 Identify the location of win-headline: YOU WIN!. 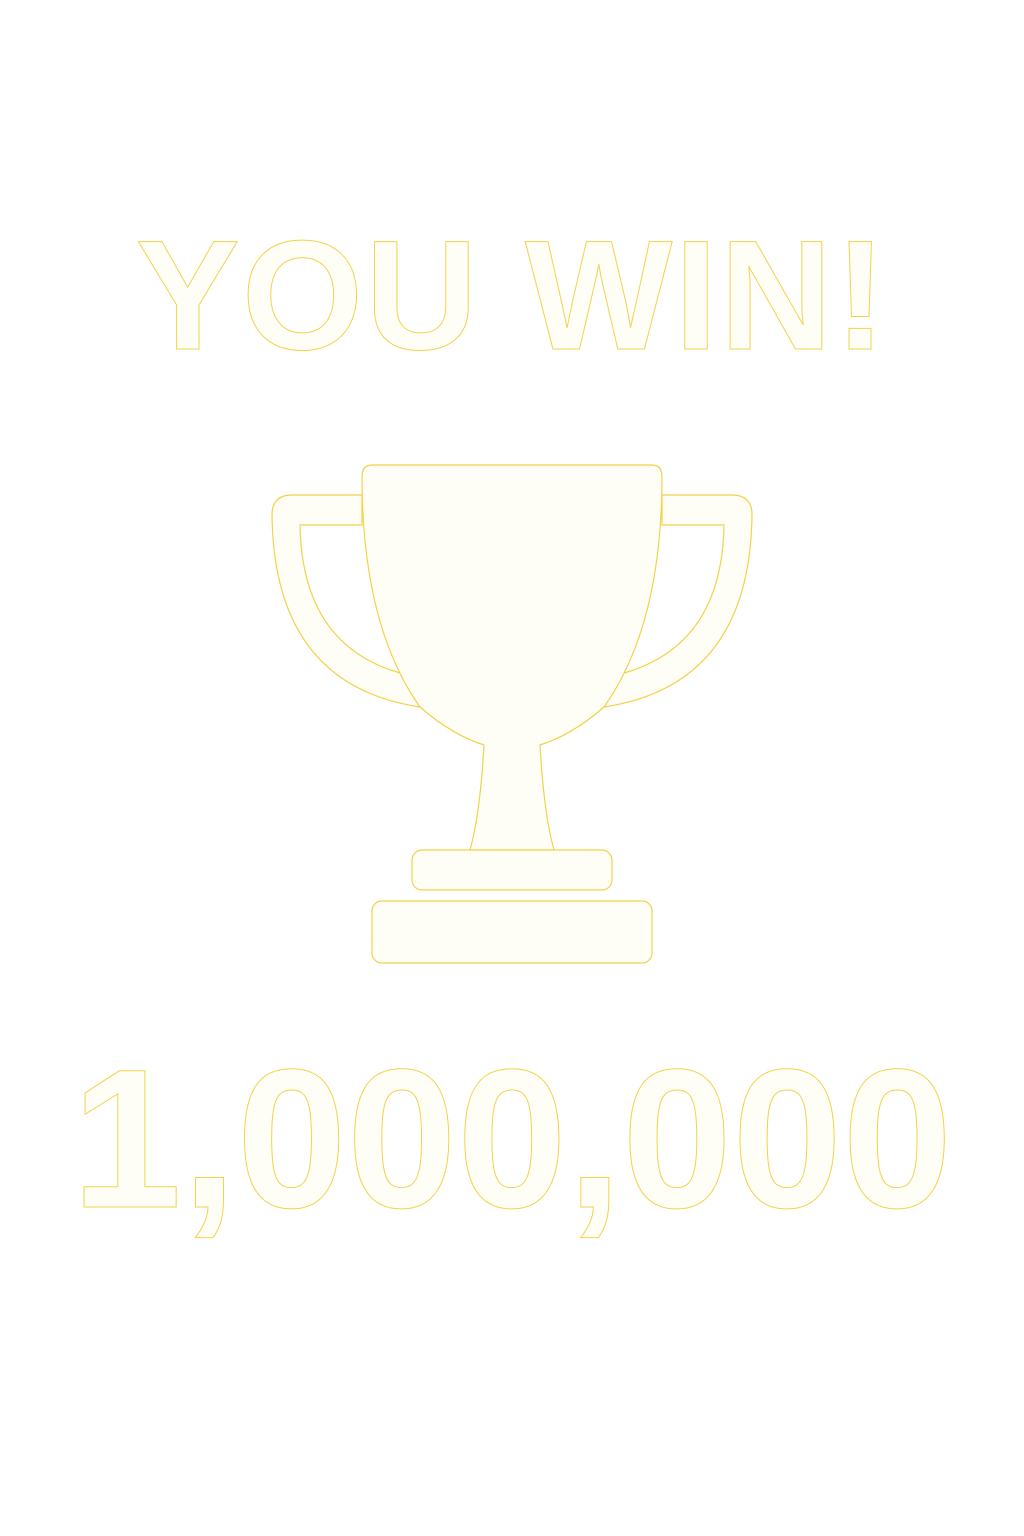
(512, 296).